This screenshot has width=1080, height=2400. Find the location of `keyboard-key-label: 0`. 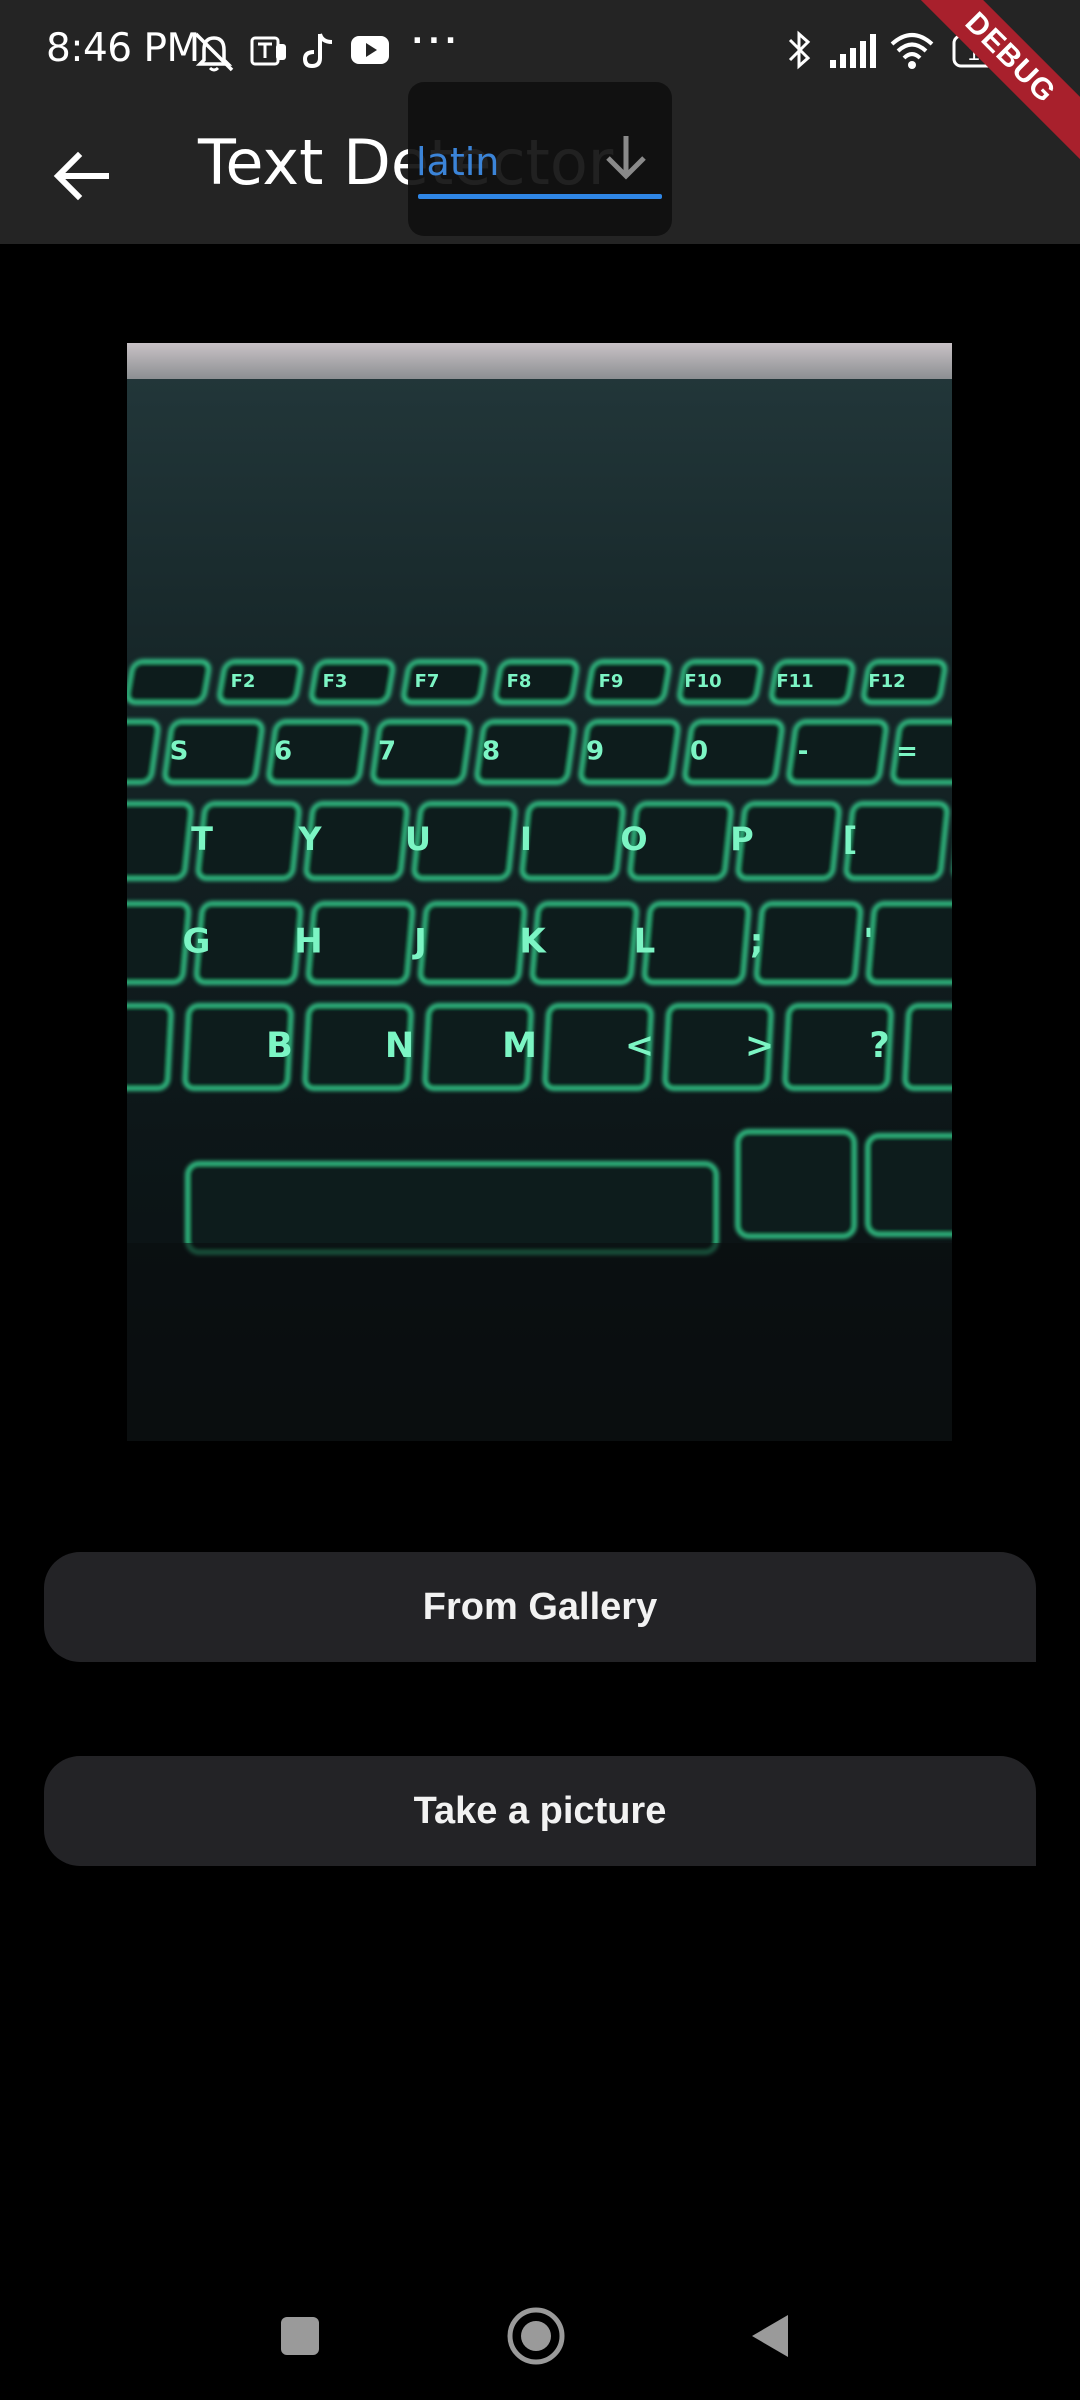

keyboard-key-label: 0 is located at coordinates (699, 751).